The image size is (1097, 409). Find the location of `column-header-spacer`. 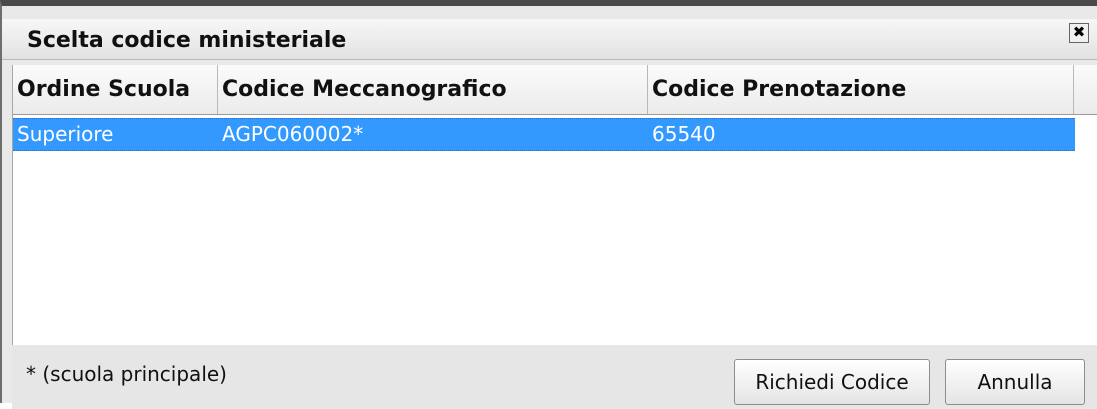

column-header-spacer is located at coordinates (1085, 89).